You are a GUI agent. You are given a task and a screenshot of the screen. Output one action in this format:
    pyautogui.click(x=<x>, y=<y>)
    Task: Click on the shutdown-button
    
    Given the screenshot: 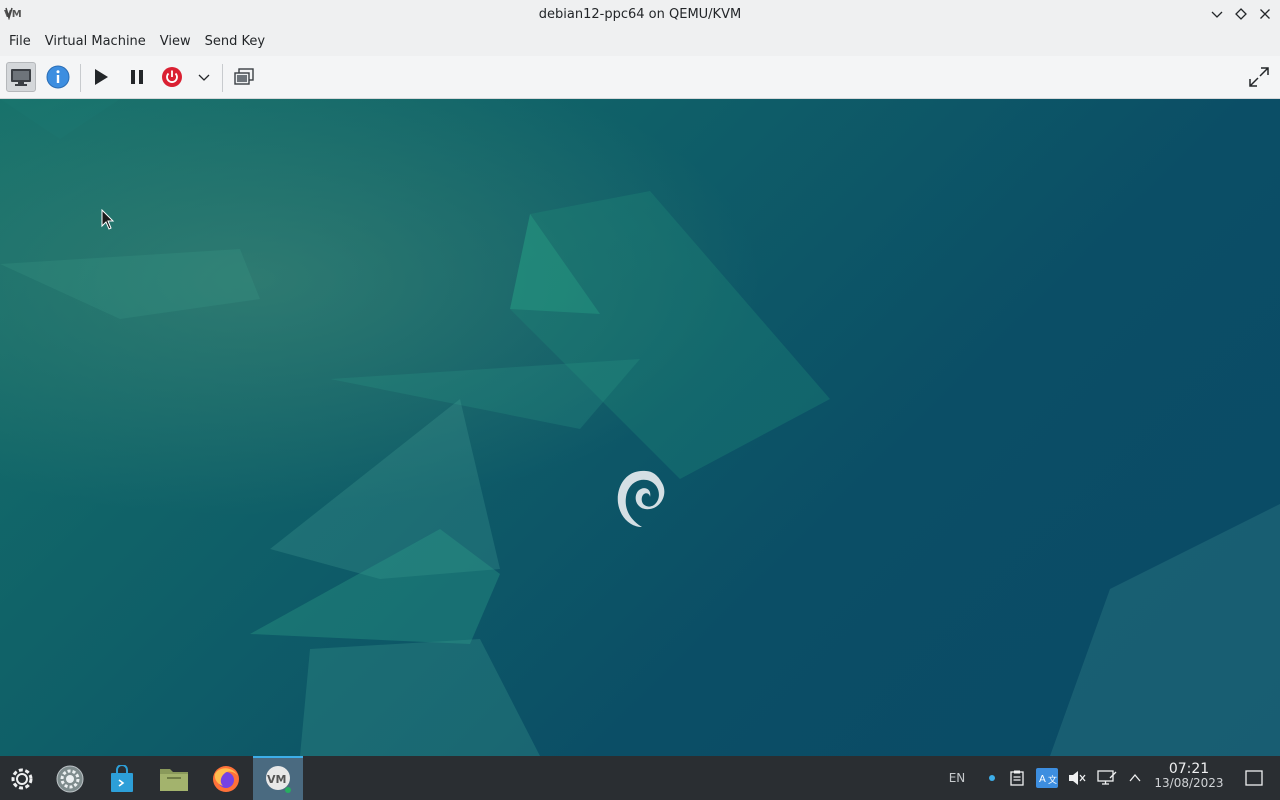 What is the action you would take?
    pyautogui.click(x=172, y=77)
    